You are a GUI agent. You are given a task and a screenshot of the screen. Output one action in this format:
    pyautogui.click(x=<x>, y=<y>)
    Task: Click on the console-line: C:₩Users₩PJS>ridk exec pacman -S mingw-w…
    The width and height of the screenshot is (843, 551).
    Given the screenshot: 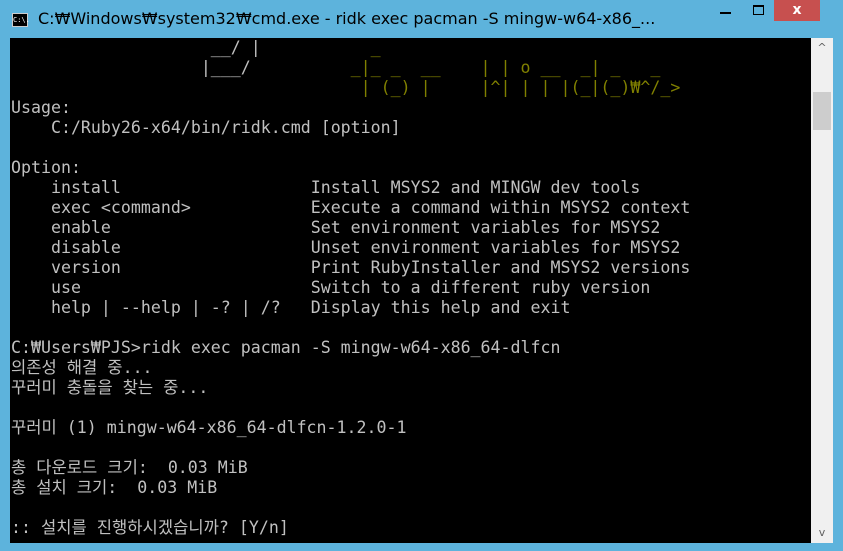 What is the action you would take?
    pyautogui.click(x=286, y=347)
    